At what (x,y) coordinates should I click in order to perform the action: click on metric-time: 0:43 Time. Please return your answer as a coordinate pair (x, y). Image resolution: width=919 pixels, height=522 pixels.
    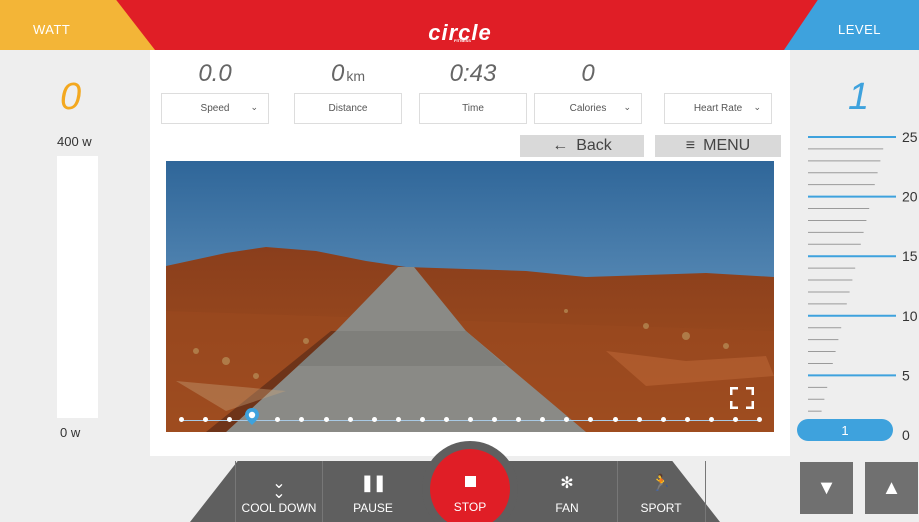
    Looking at the image, I should click on (473, 92).